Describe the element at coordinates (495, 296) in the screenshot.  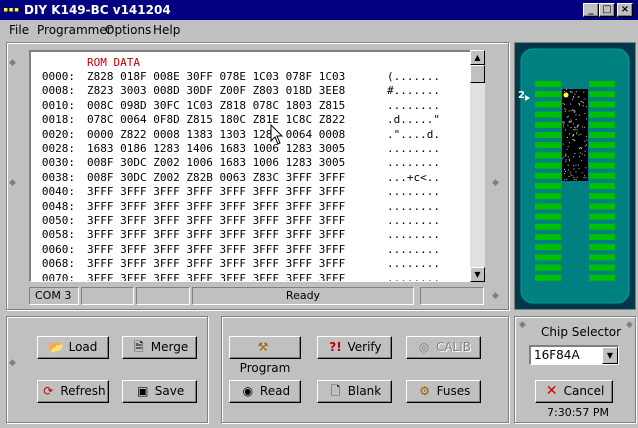
I see `splitter-arrow-right-bottom: ◆` at that location.